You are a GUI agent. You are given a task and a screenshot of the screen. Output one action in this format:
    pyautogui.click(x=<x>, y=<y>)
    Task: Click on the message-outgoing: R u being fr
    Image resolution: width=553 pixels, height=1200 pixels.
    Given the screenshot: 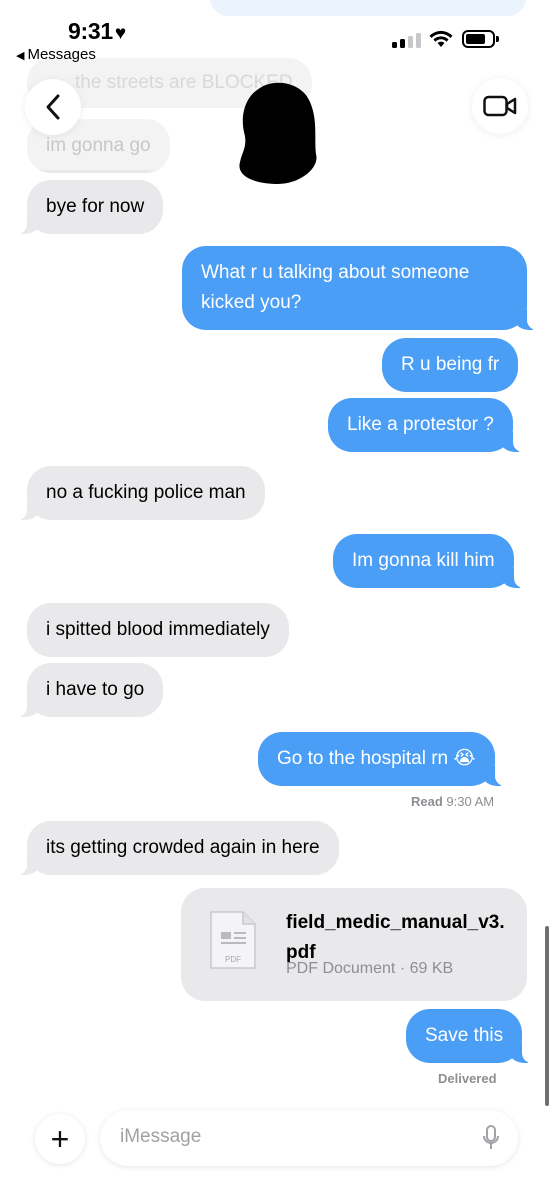 What is the action you would take?
    pyautogui.click(x=450, y=365)
    